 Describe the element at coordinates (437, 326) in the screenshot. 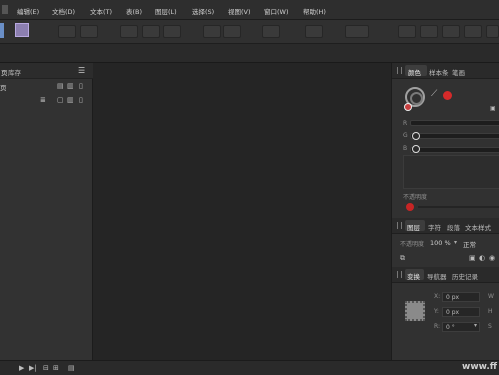

I see `transform-r-label: R:` at that location.